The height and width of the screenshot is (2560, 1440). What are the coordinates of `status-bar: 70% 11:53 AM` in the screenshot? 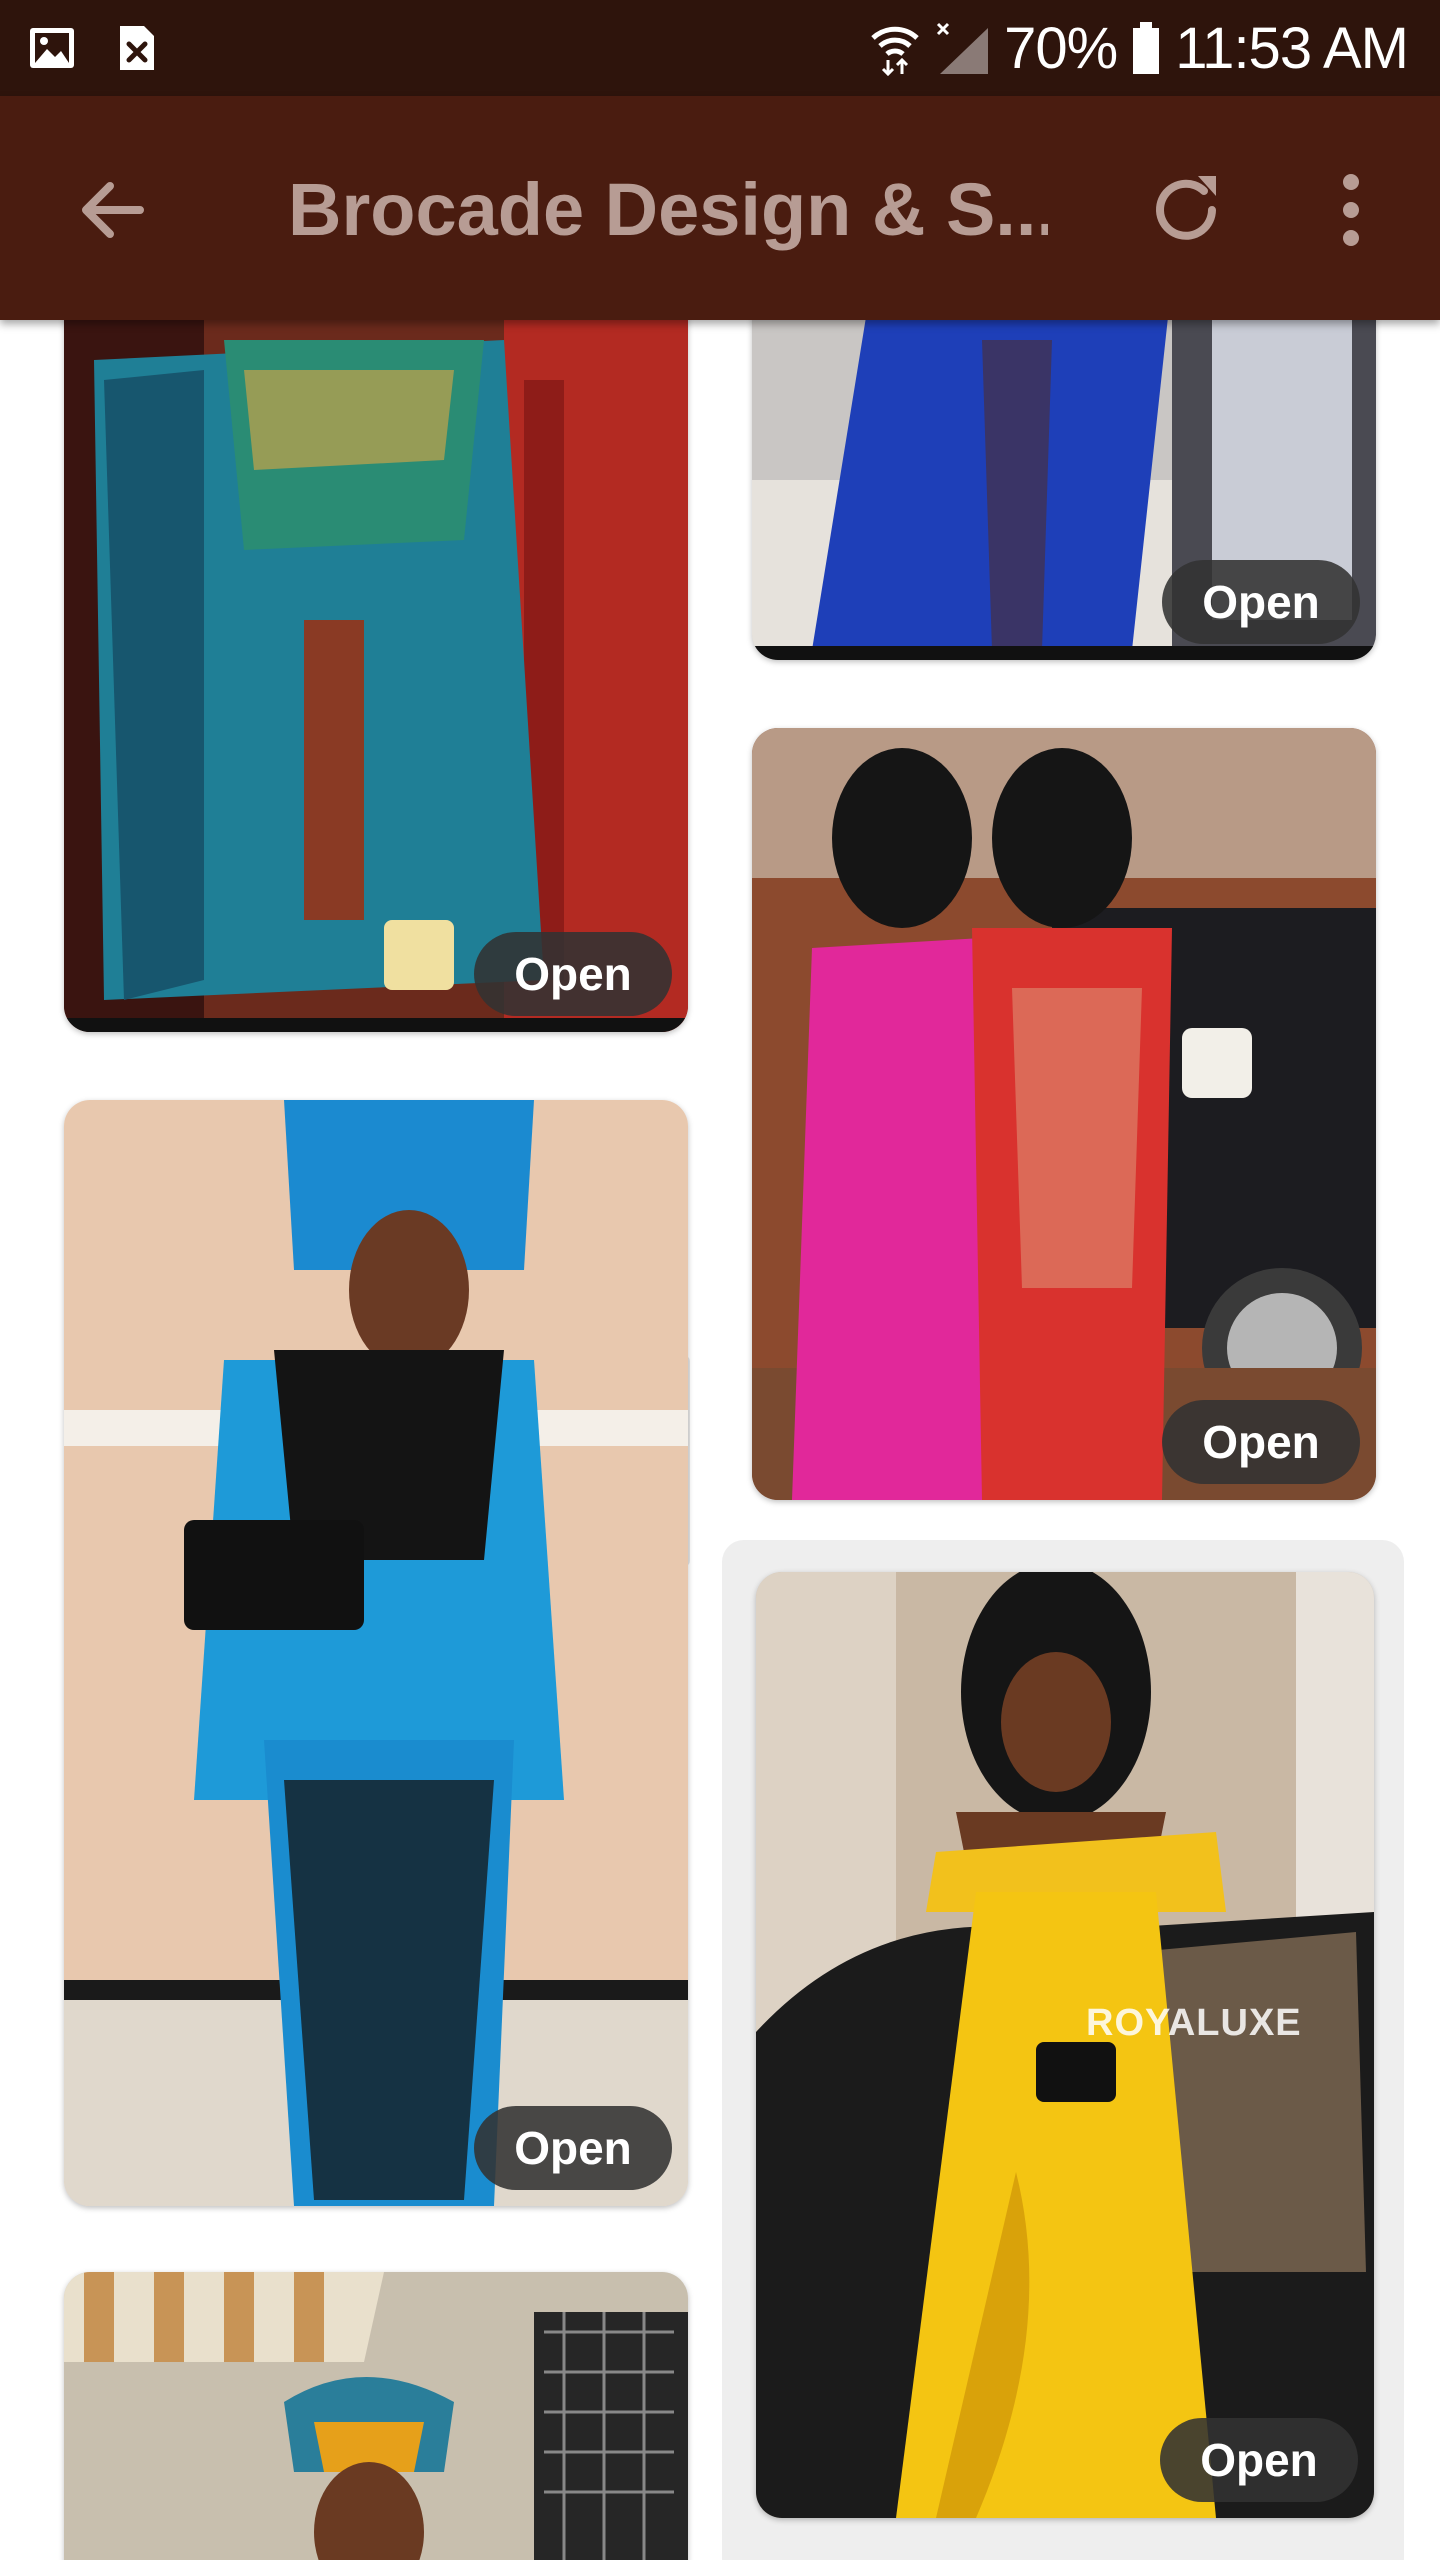 It's located at (720, 48).